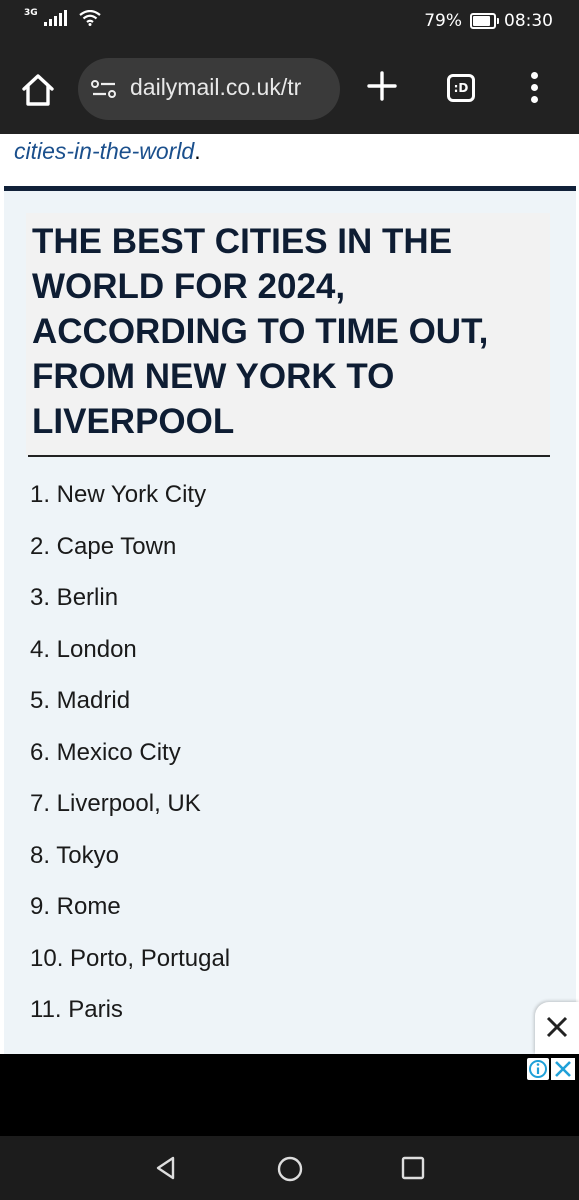 This screenshot has width=579, height=1200. I want to click on city-list-item: 9. Rome, so click(75, 906).